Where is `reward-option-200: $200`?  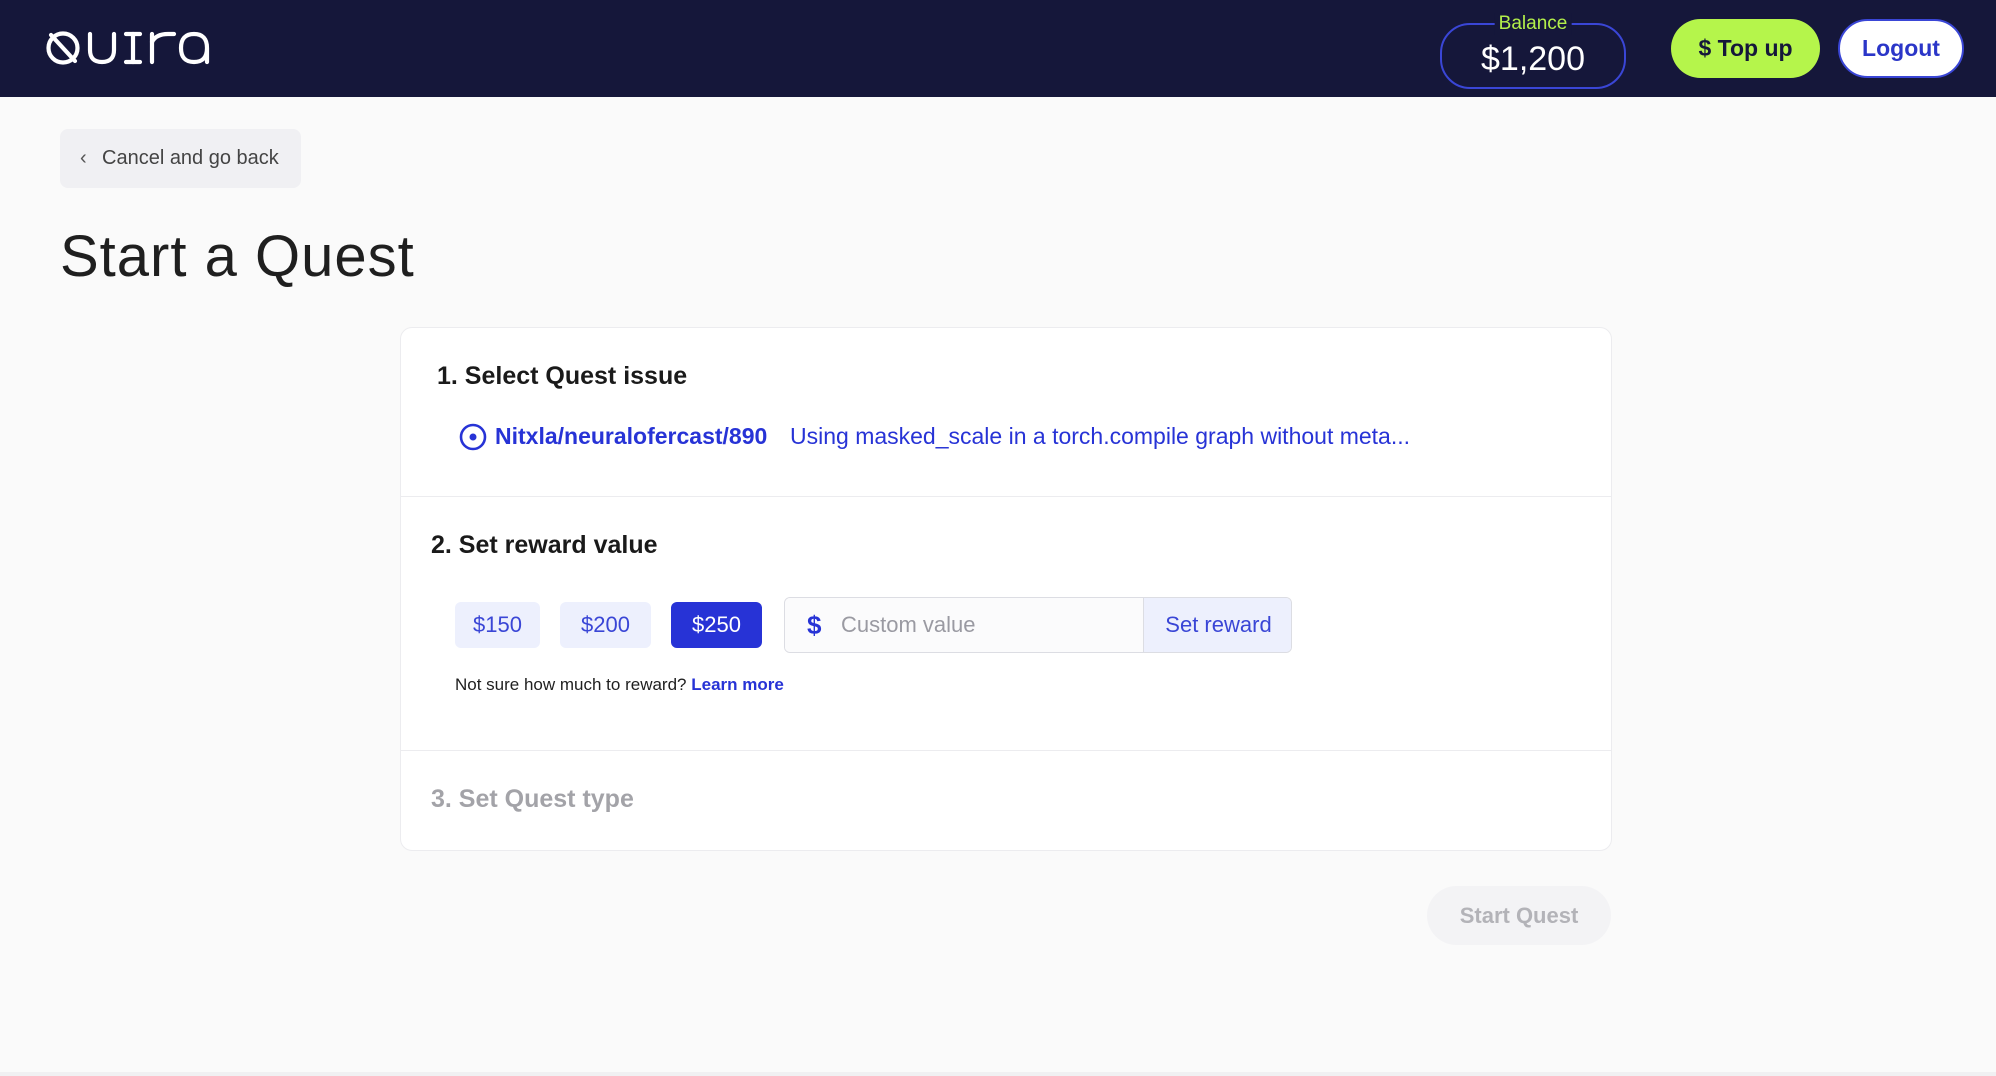
reward-option-200: $200 is located at coordinates (605, 625).